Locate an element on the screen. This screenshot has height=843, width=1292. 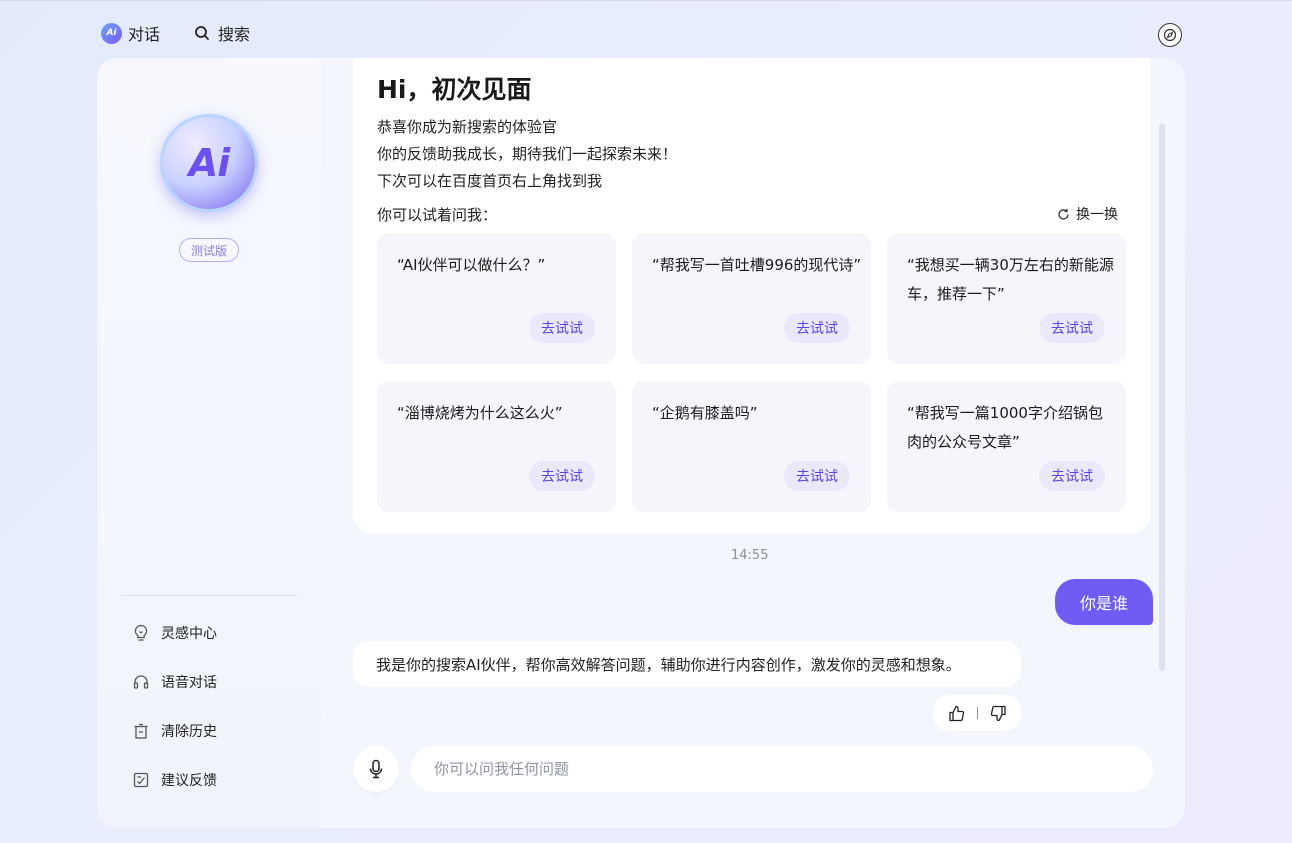
prompt-card: “帮我写一篇1000字介绍锅包肉的公众号文章” 去试试 is located at coordinates (1006, 446).